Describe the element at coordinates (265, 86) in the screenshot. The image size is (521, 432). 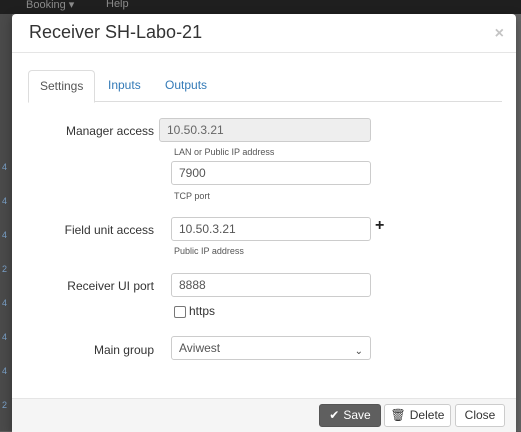
I see `tab-bar: Settings Inputs Outputs` at that location.